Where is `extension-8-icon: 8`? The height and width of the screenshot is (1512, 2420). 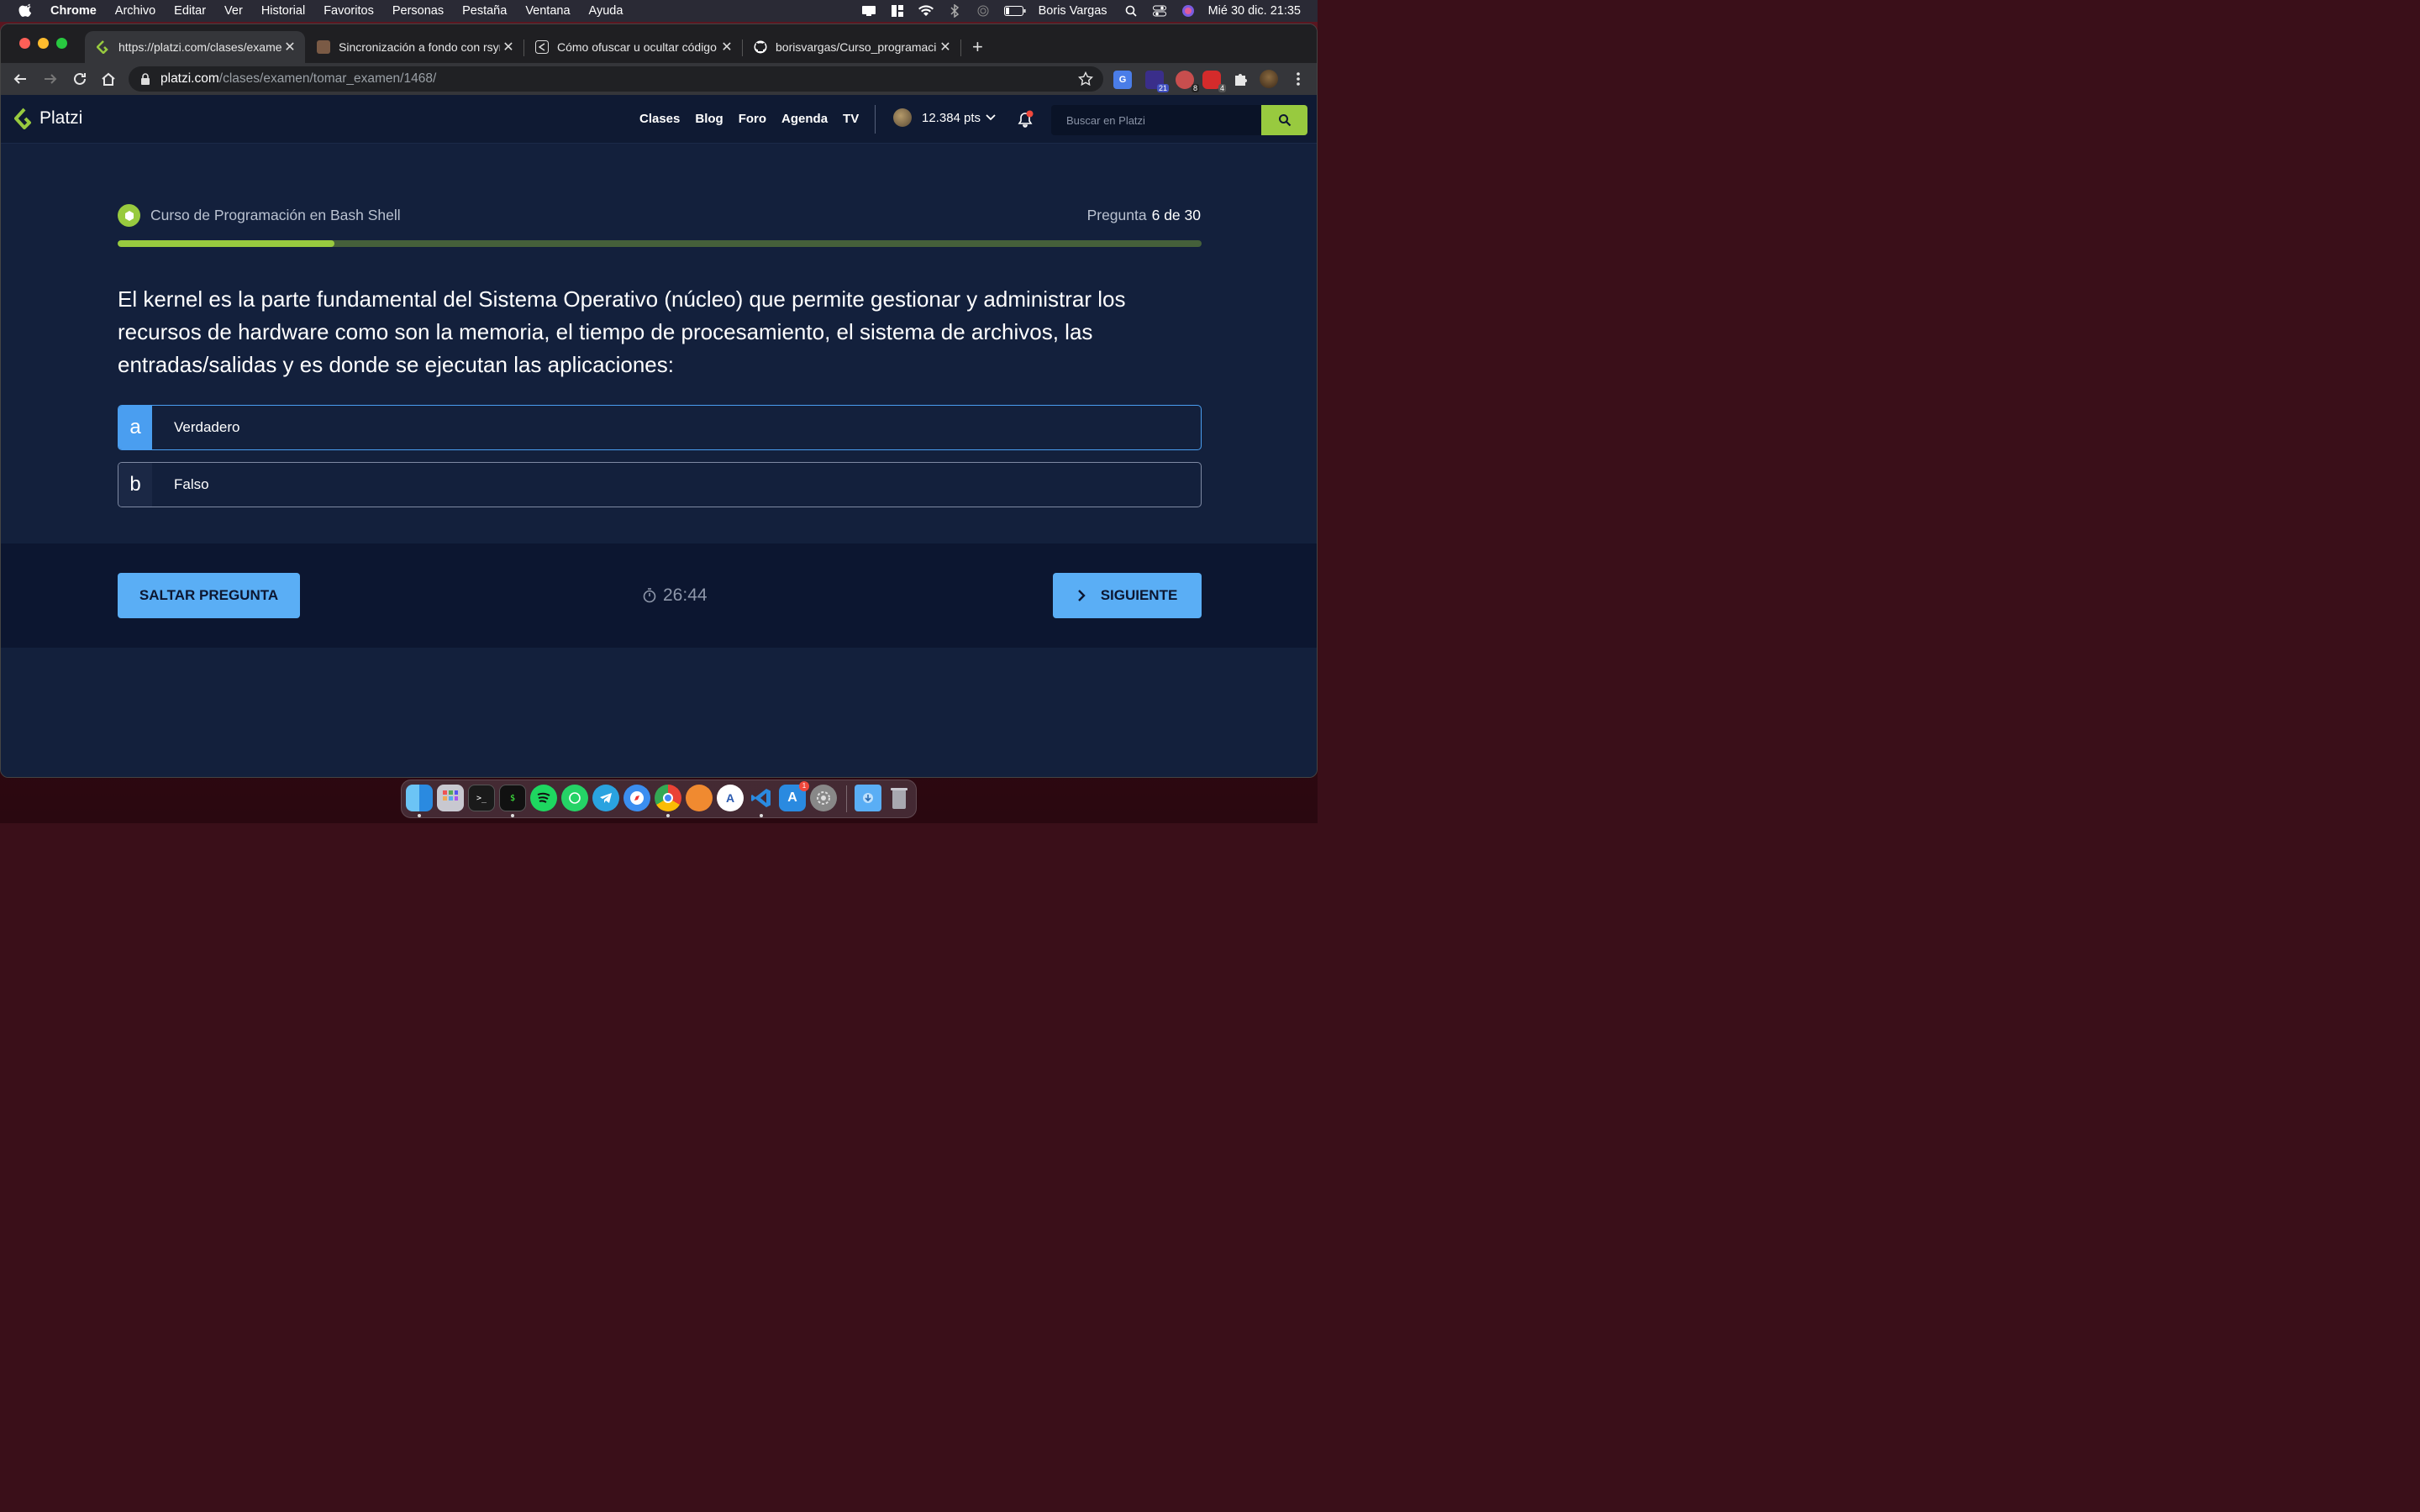
extension-8-icon: 8 is located at coordinates (1187, 81).